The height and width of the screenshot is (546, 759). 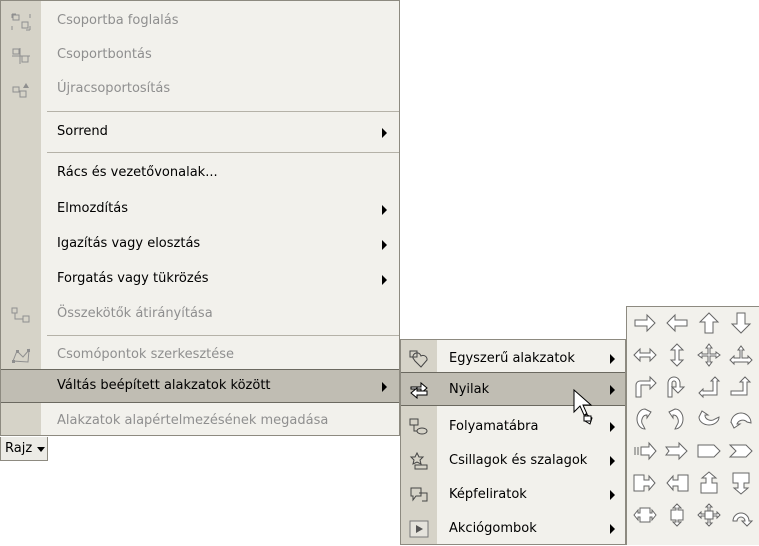 What do you see at coordinates (21, 22) in the screenshot?
I see `group-icon` at bounding box center [21, 22].